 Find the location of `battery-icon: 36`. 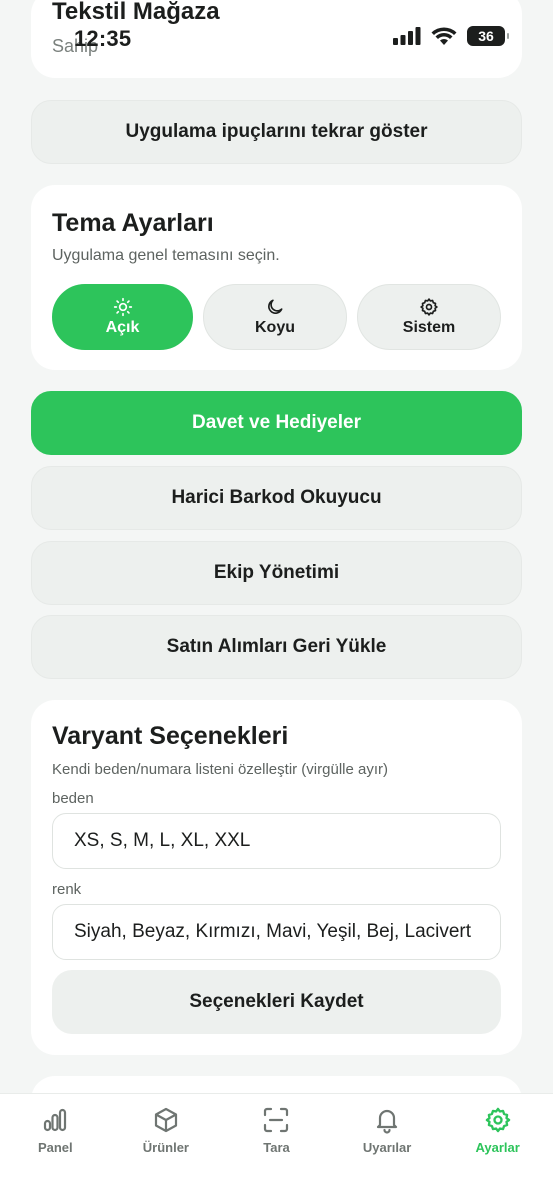

battery-icon: 36 is located at coordinates (488, 36).